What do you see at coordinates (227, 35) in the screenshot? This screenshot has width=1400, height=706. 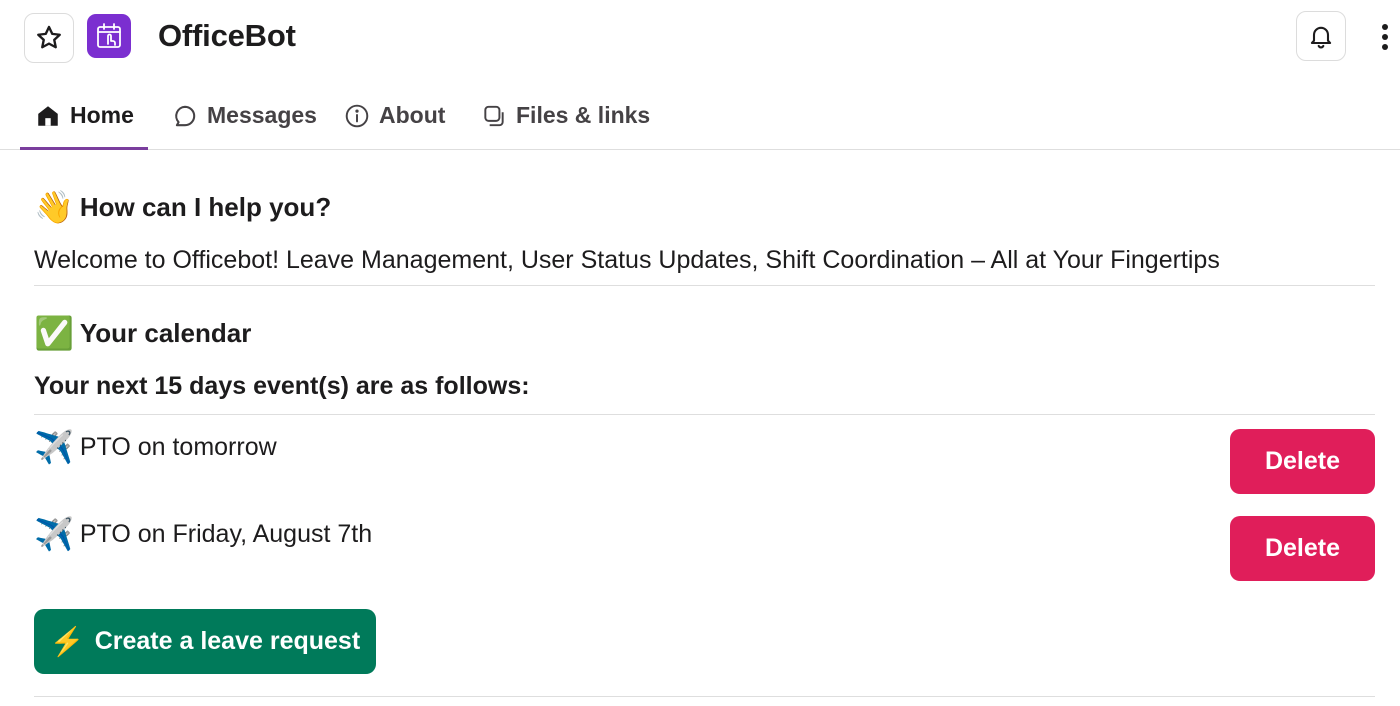 I see `app-title: OfficeBot` at bounding box center [227, 35].